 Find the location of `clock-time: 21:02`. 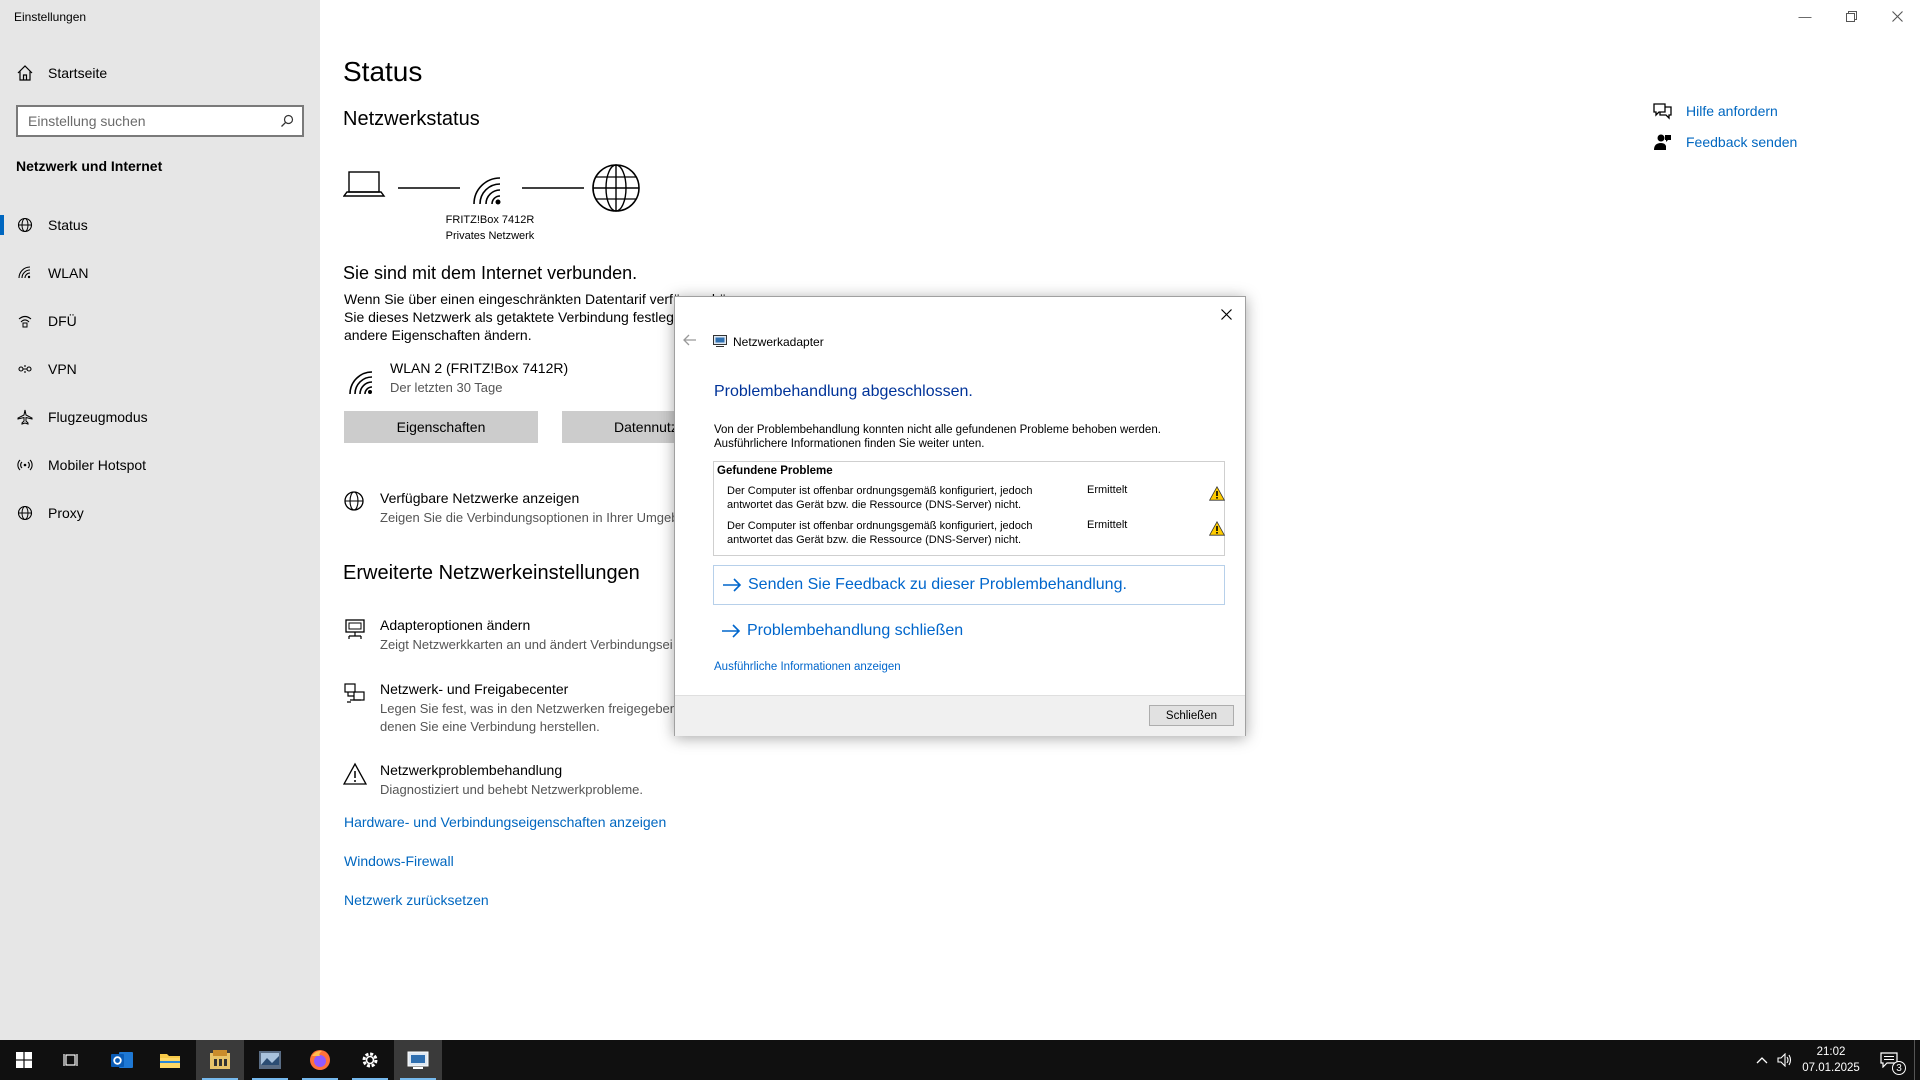

clock-time: 21:02 is located at coordinates (1831, 1052).